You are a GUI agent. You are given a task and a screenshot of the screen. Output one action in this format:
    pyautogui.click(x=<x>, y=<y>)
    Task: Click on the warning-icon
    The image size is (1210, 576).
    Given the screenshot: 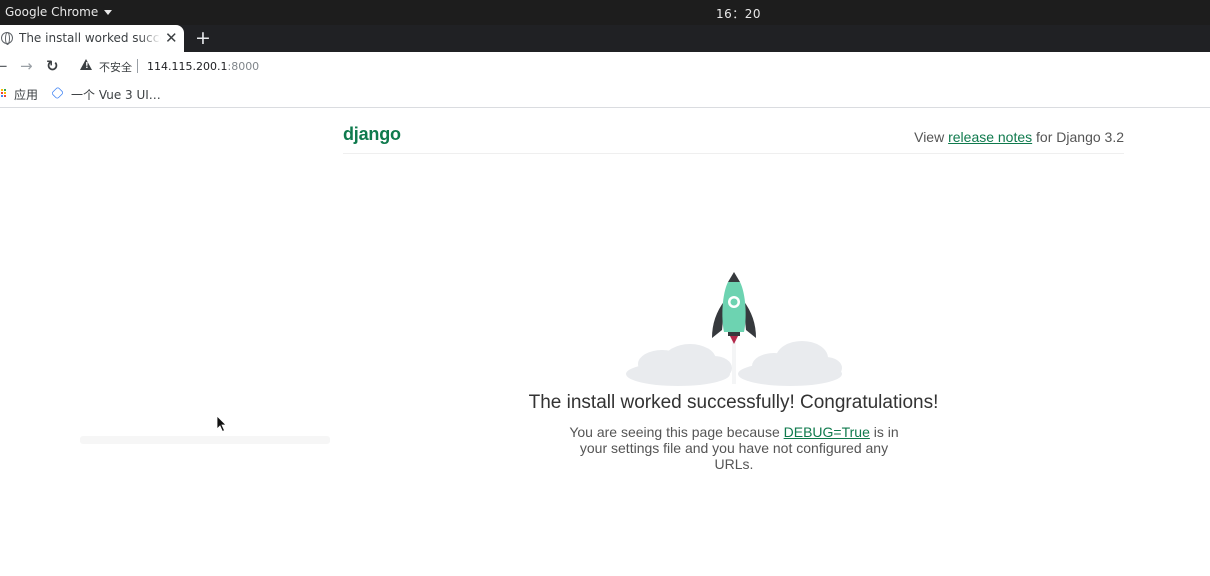 What is the action you would take?
    pyautogui.click(x=86, y=64)
    